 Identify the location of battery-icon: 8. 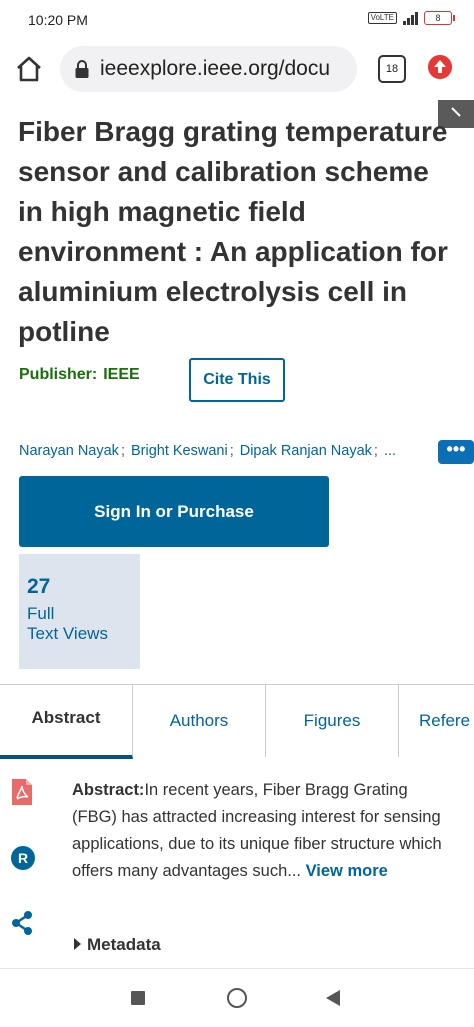
(439, 18).